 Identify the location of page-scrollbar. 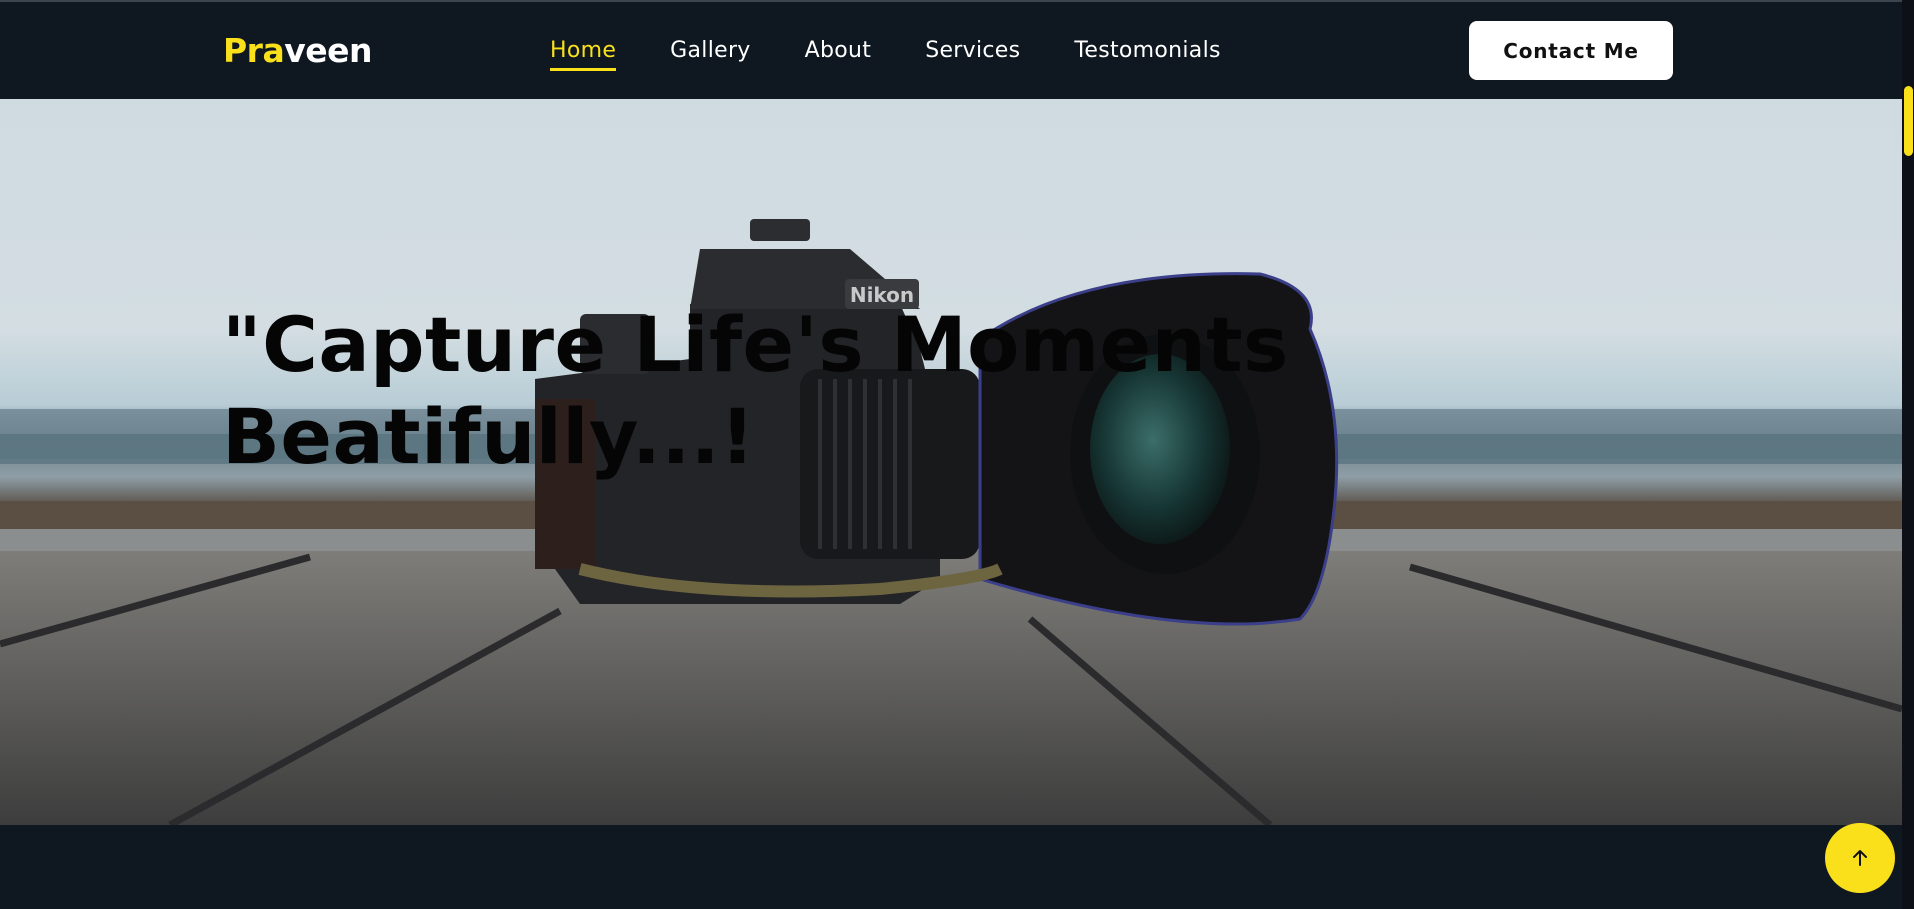
(1908, 454).